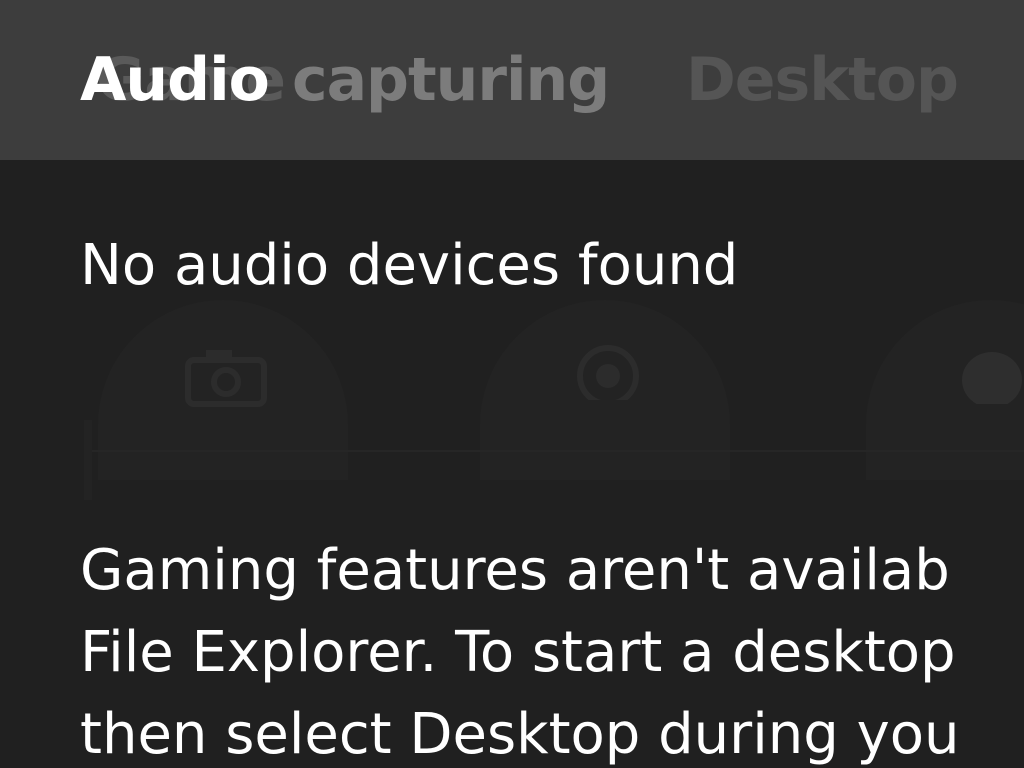  Describe the element at coordinates (451, 80) in the screenshot. I see `ghost-tab-capturing: capturing` at that location.